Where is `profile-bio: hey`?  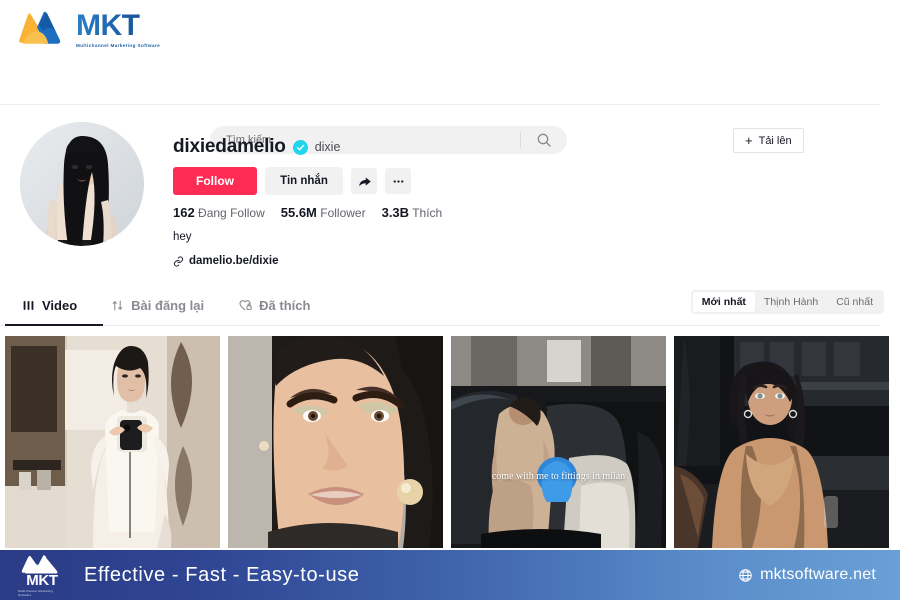 profile-bio: hey is located at coordinates (182, 237).